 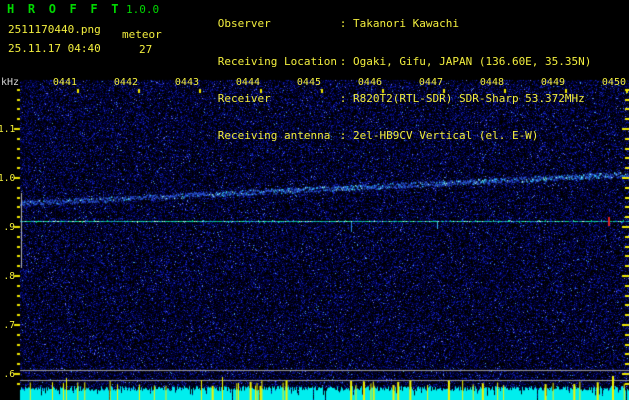 I want to click on time-tick-label: 0444, so click(x=247, y=82).